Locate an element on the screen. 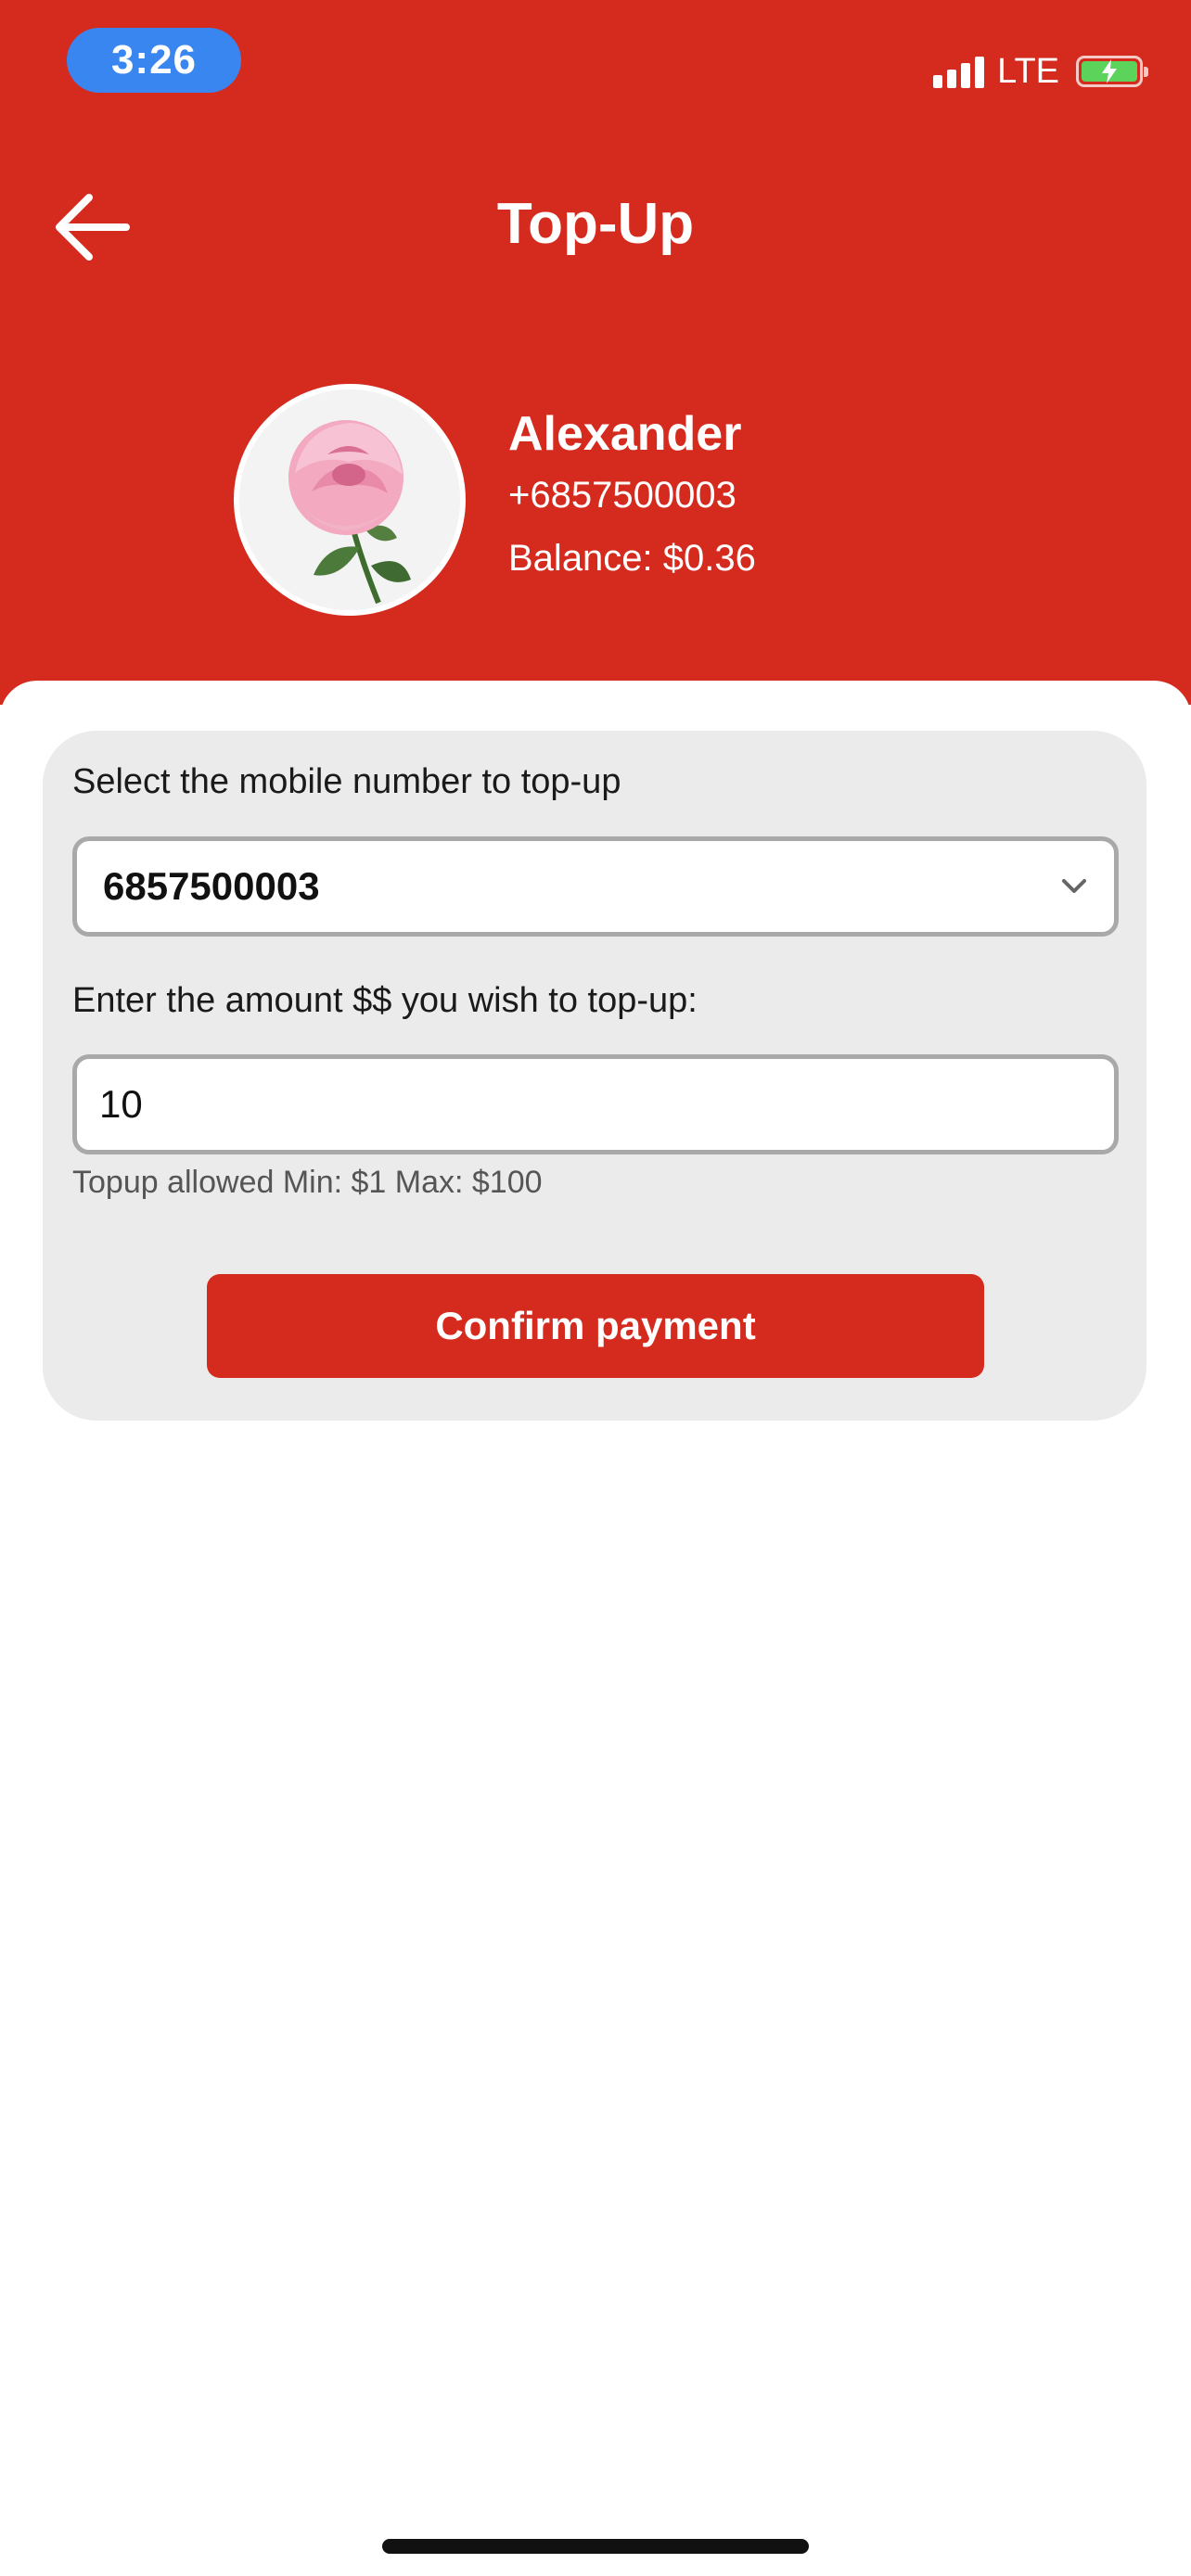  rose-avatar-icon is located at coordinates (349, 499).